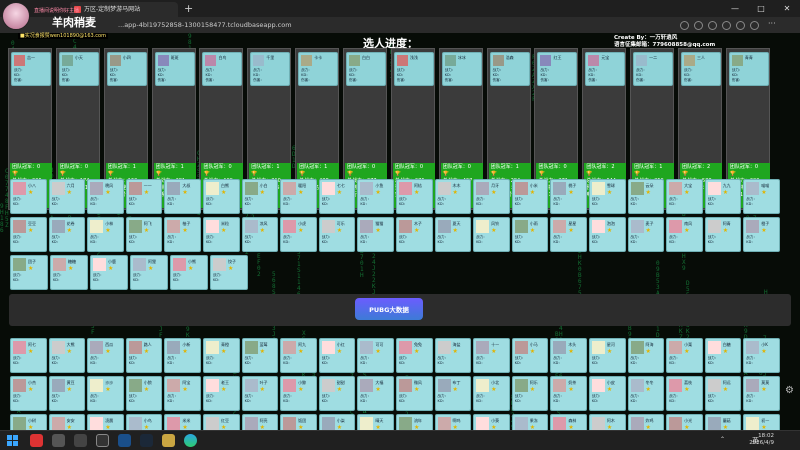  I want to click on player-card: 小柒★战力：KD：, so click(337, 422).